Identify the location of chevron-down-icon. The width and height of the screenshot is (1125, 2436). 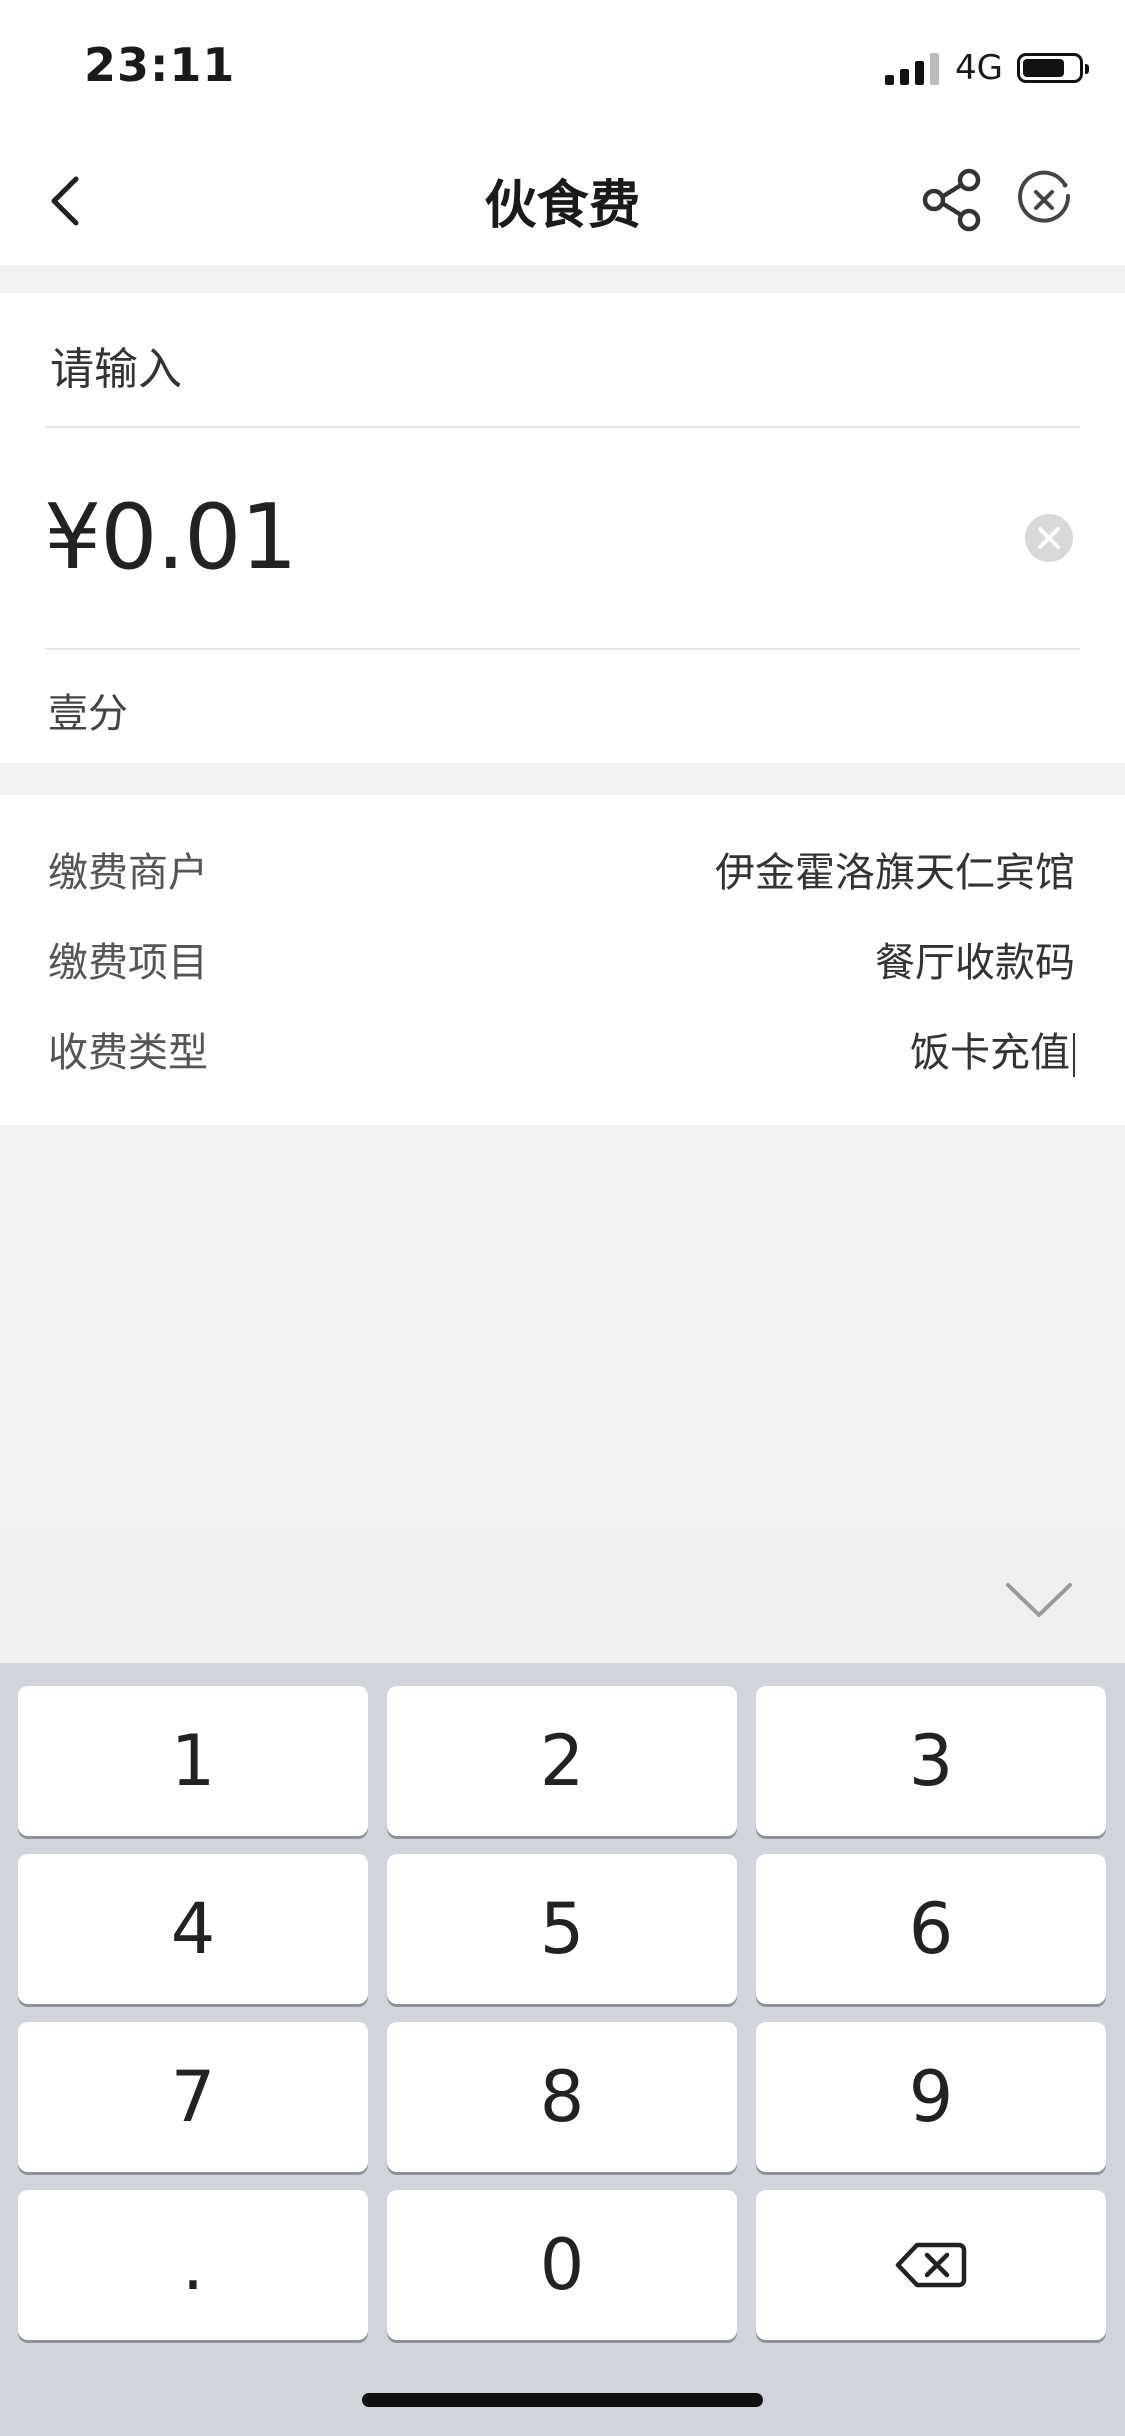
(1039, 1600).